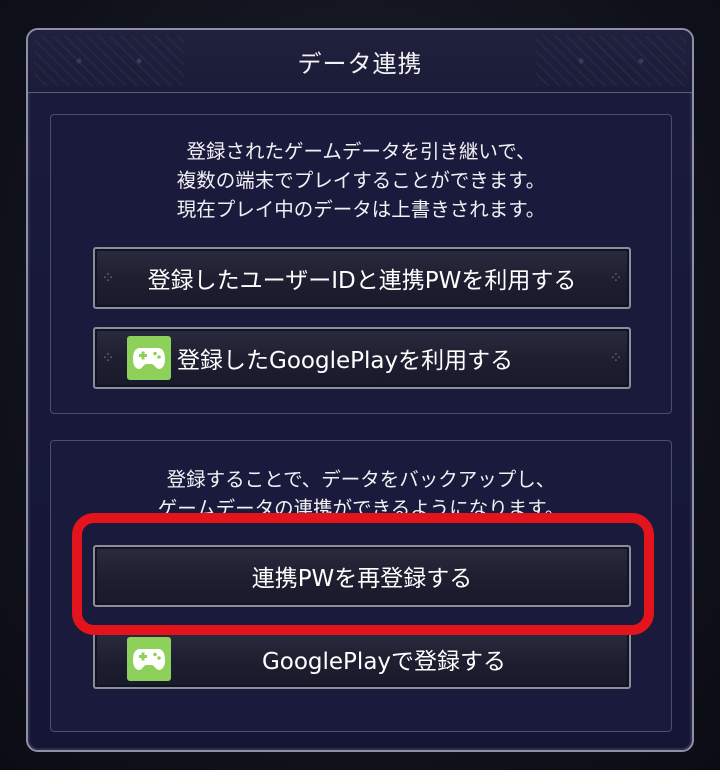 The image size is (720, 770). Describe the element at coordinates (384, 662) in the screenshot. I see `register-googleplay-label: GooglePlayで登録する` at that location.